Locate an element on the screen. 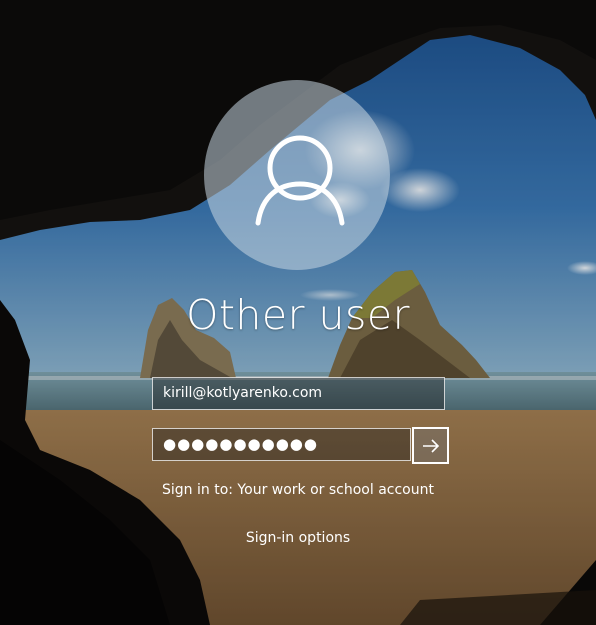  email-field: kirill@kotlyarenko.com is located at coordinates (298, 393).